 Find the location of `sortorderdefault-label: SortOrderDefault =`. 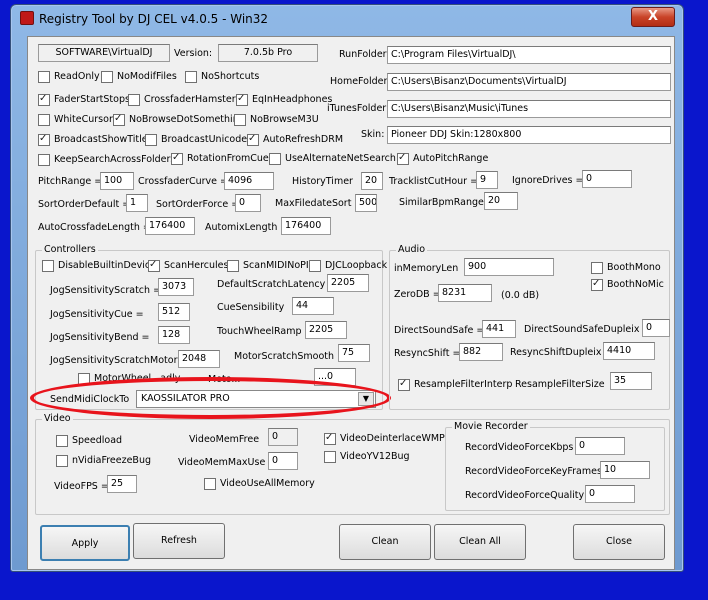

sortorderdefault-label: SortOrderDefault = is located at coordinates (84, 204).